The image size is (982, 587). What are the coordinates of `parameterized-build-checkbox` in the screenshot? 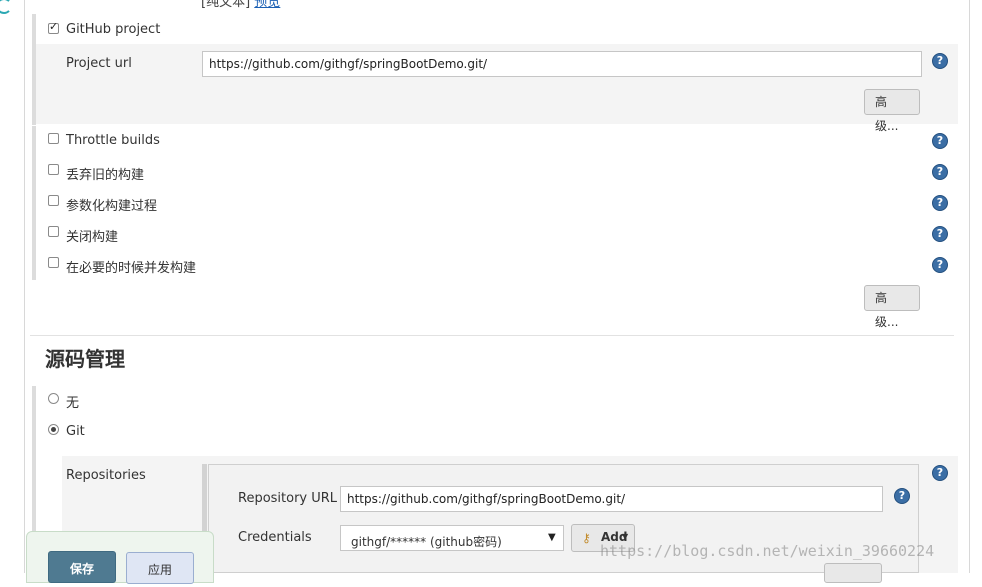 It's located at (53, 200).